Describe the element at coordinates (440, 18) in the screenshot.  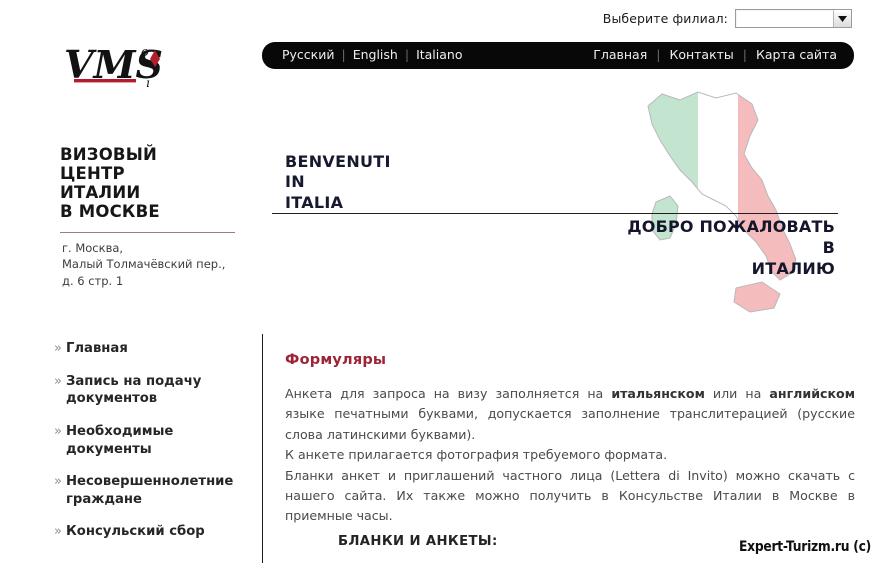
I see `branch-selector-bar: Выберите филиал:` at that location.